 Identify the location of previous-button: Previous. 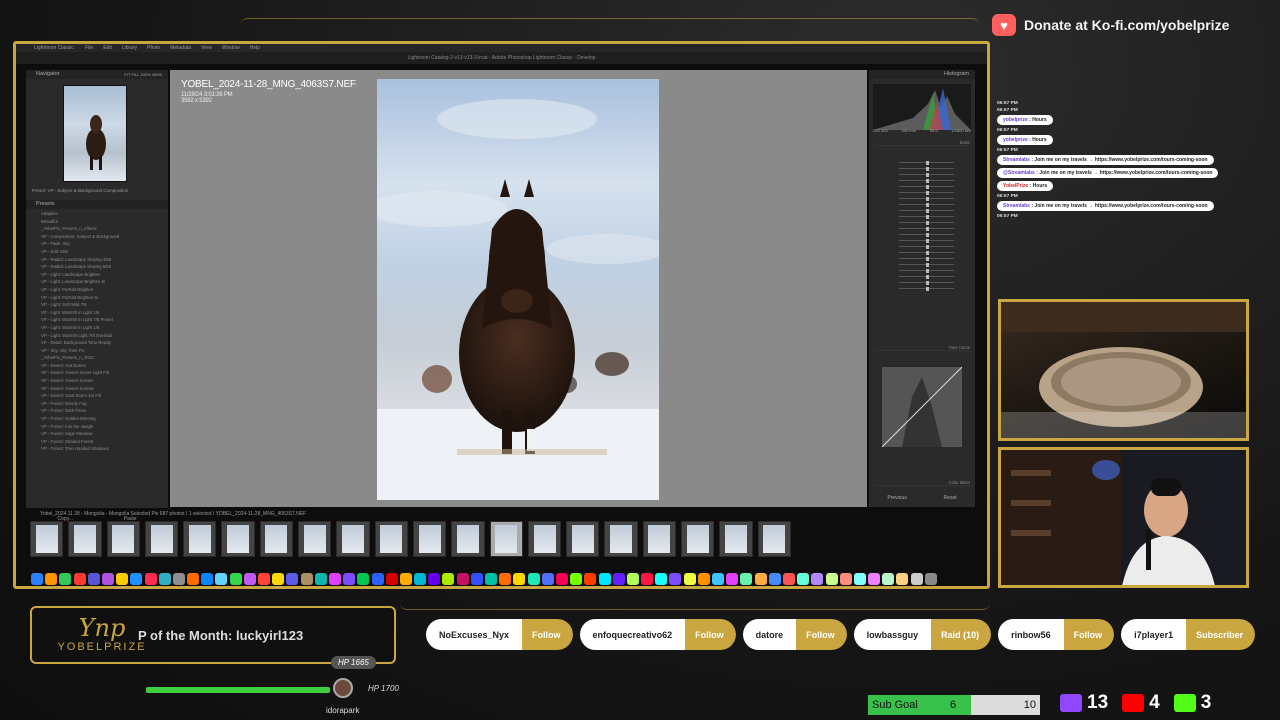
(896, 498).